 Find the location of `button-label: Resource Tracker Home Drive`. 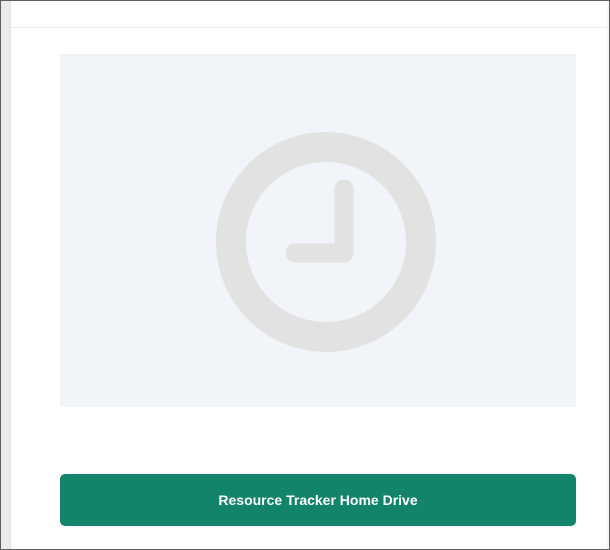

button-label: Resource Tracker Home Drive is located at coordinates (318, 500).